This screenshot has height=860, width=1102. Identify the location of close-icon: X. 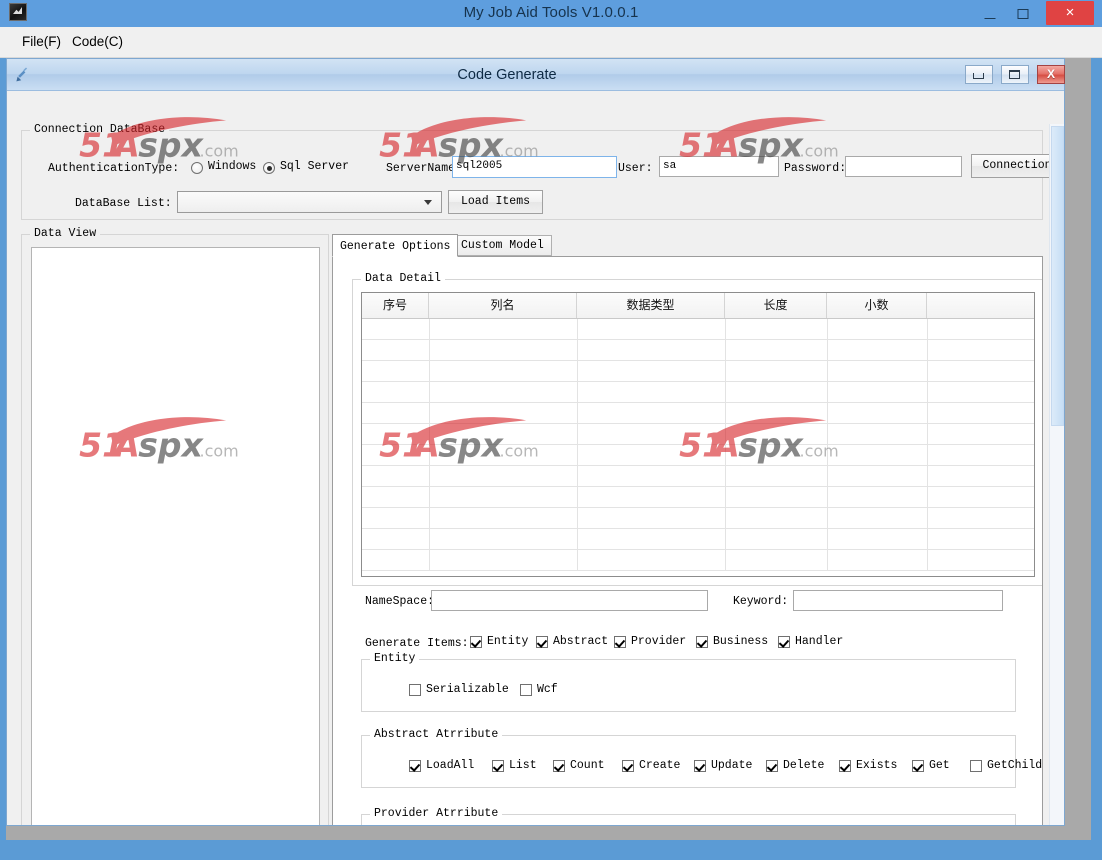
(1050, 74).